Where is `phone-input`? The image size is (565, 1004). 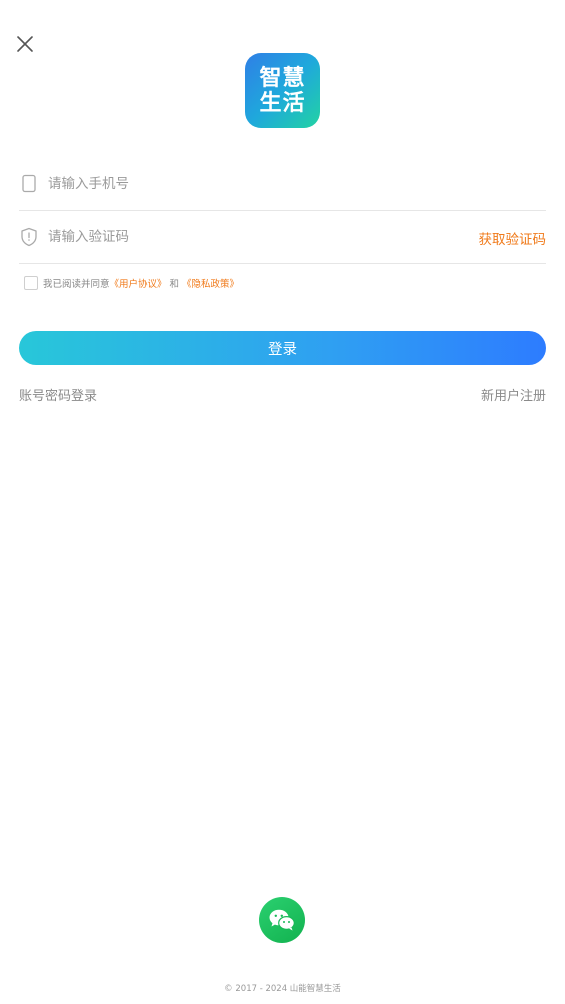
phone-input is located at coordinates (297, 184).